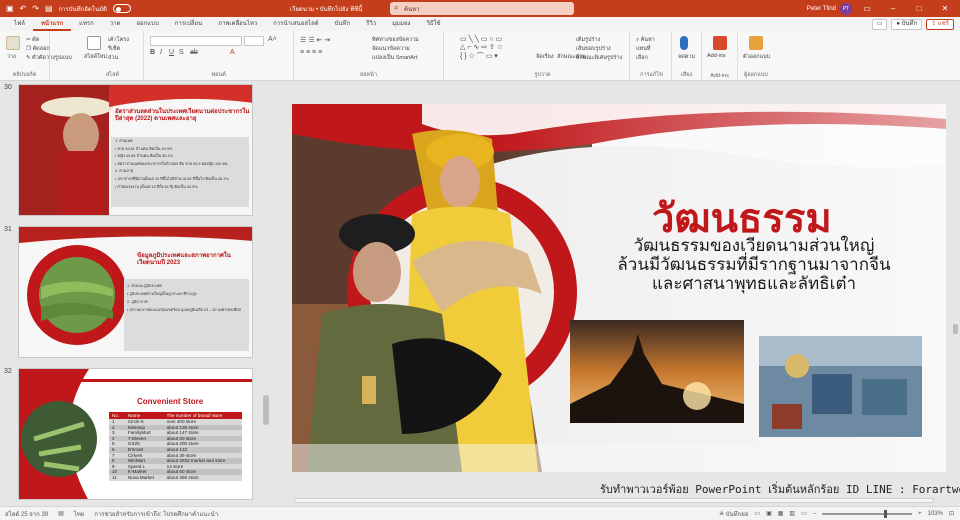 The width and height of the screenshot is (960, 520). What do you see at coordinates (935, 514) in the screenshot?
I see `zoom-level: 103%` at bounding box center [935, 514].